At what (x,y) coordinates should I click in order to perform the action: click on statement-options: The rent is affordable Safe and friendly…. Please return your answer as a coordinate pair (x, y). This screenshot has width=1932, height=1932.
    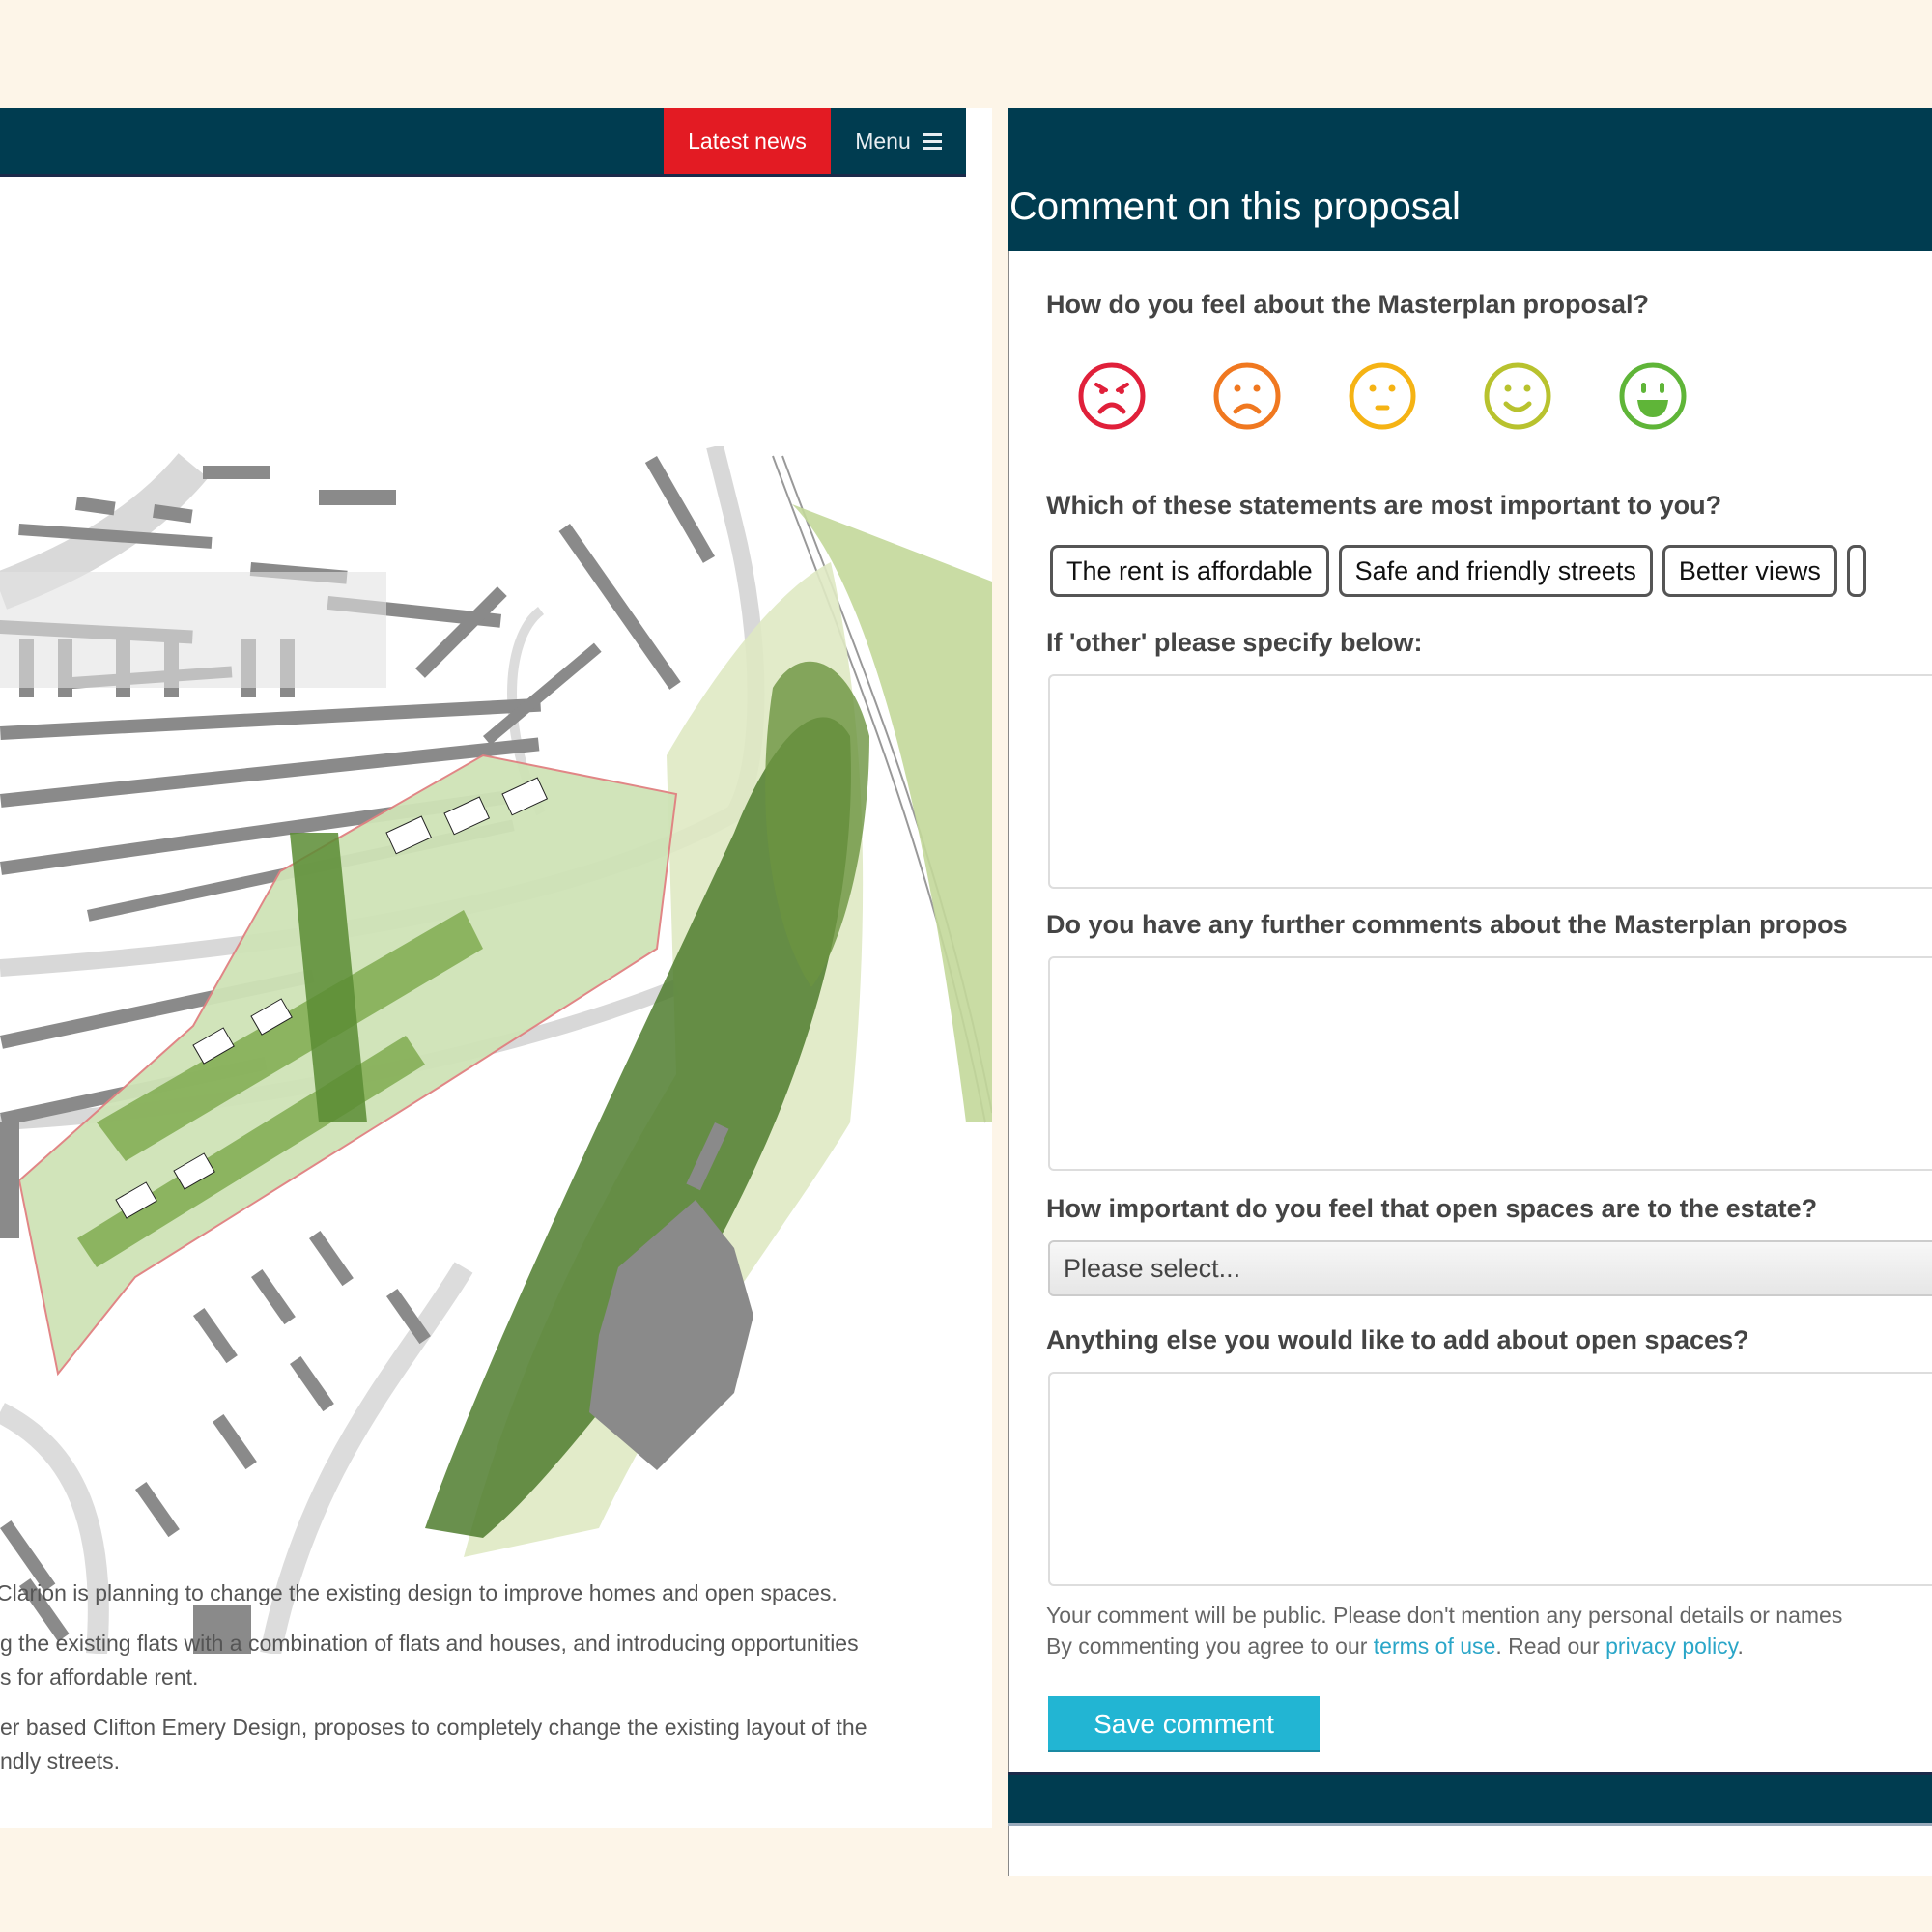
    Looking at the image, I should click on (1458, 571).